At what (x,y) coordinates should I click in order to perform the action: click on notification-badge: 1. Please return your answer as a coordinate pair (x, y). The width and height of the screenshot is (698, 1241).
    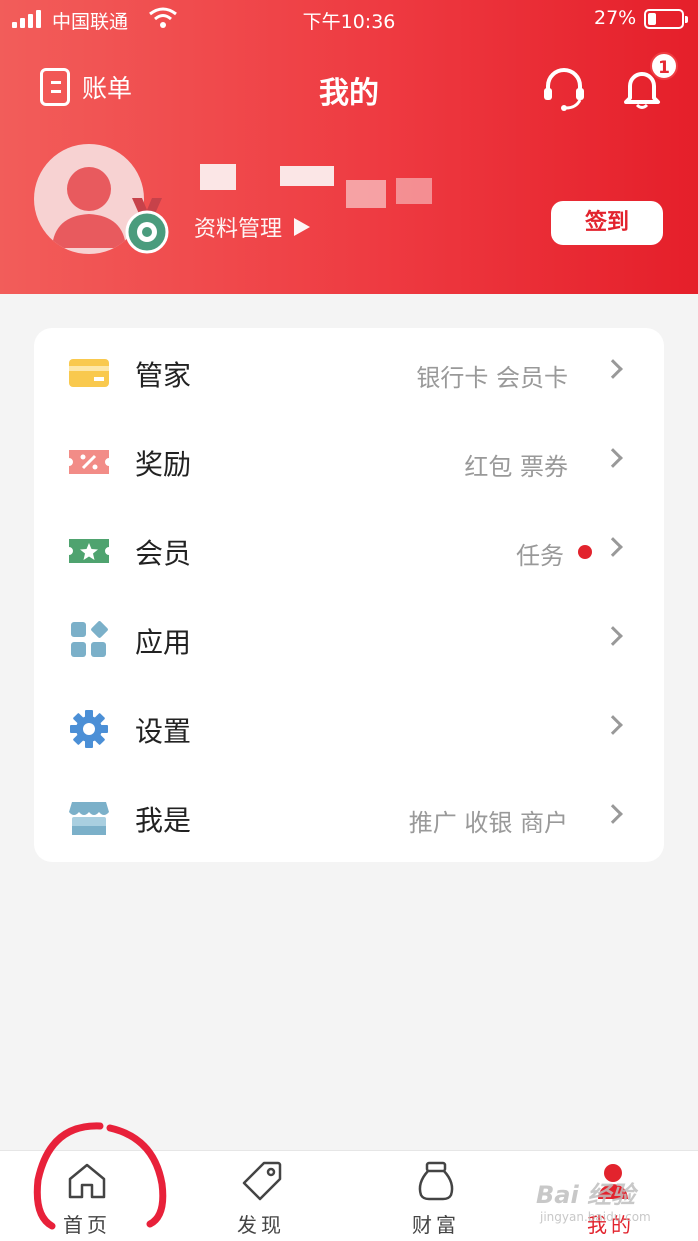
    Looking at the image, I should click on (664, 66).